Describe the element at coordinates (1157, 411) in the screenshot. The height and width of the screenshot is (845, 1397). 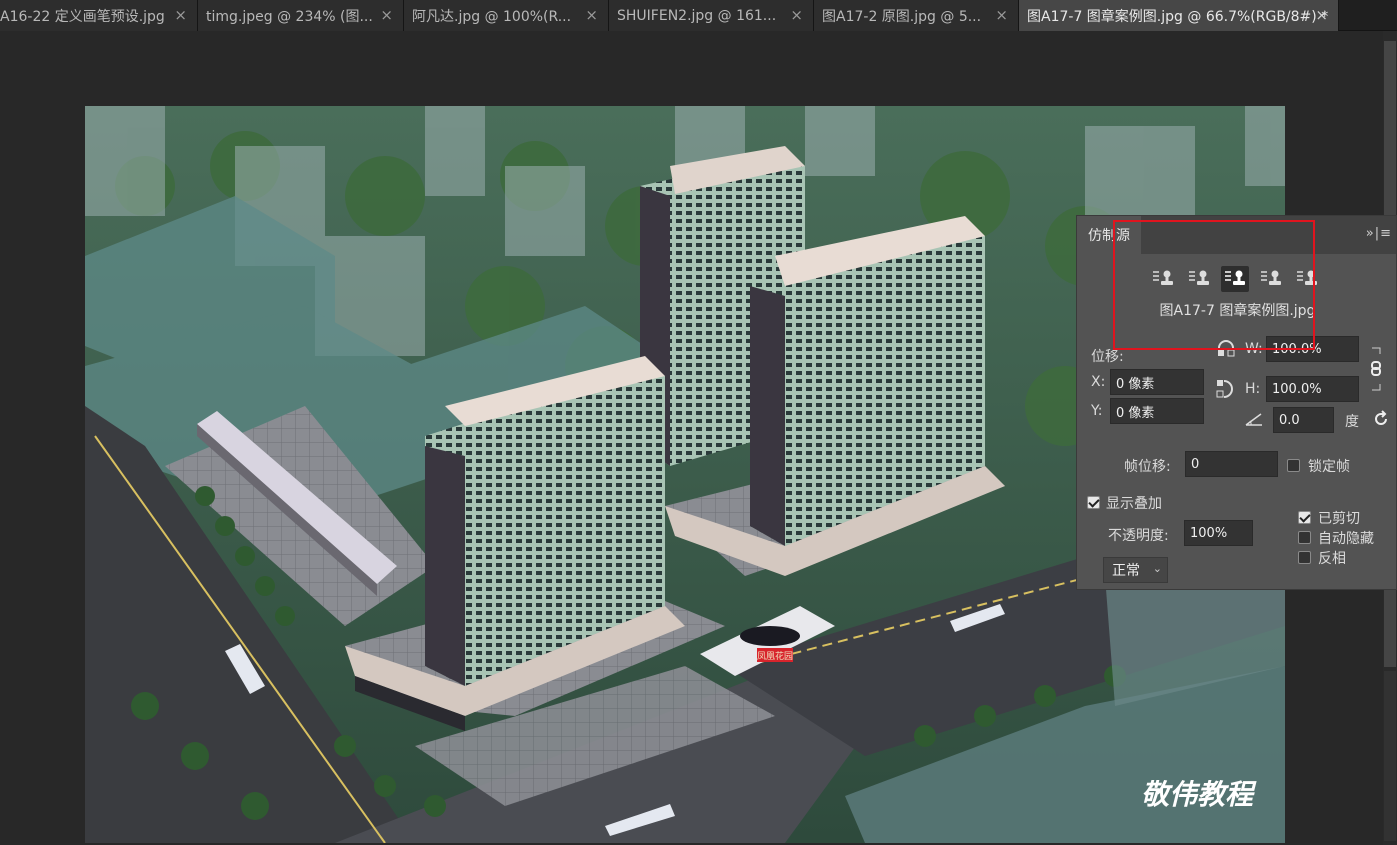
I see `offset-y-field: 0 像素` at that location.